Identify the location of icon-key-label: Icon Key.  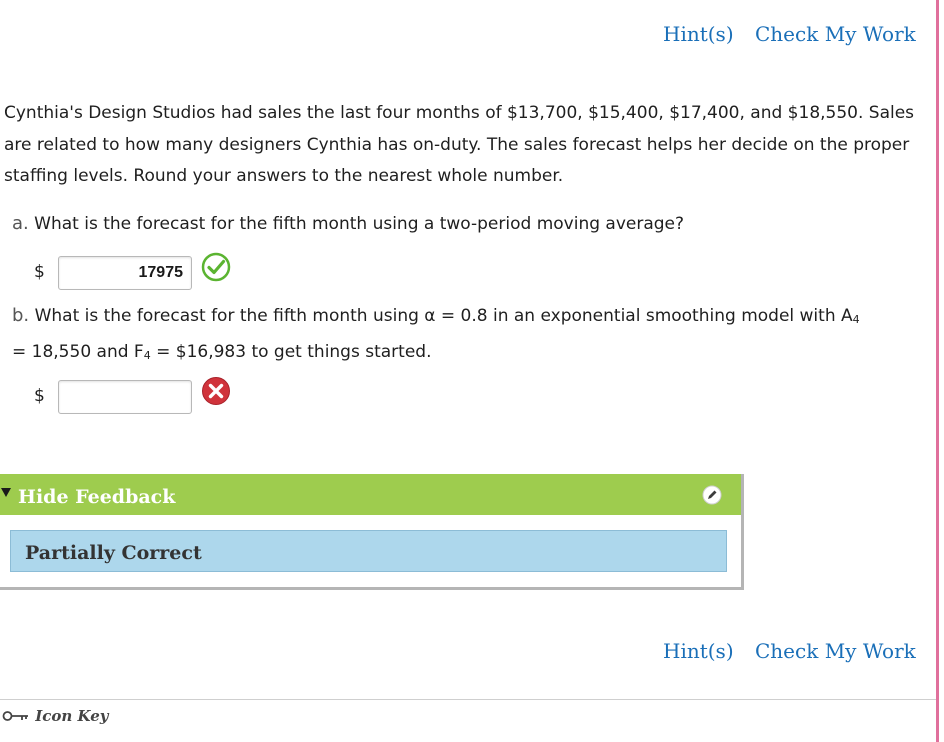
(72, 716).